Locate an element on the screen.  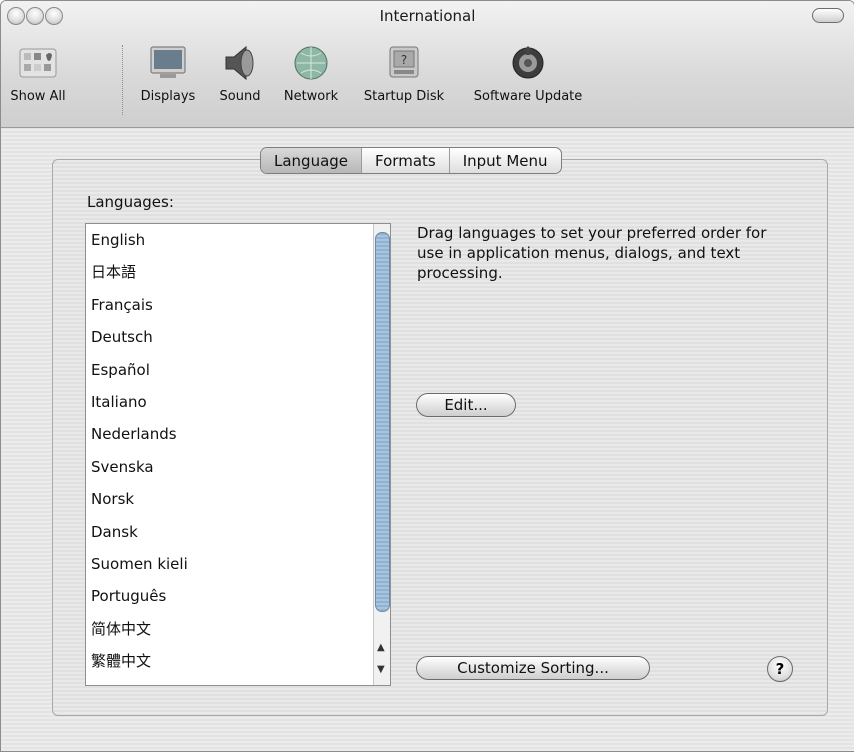
tab-language: Language is located at coordinates (311, 160).